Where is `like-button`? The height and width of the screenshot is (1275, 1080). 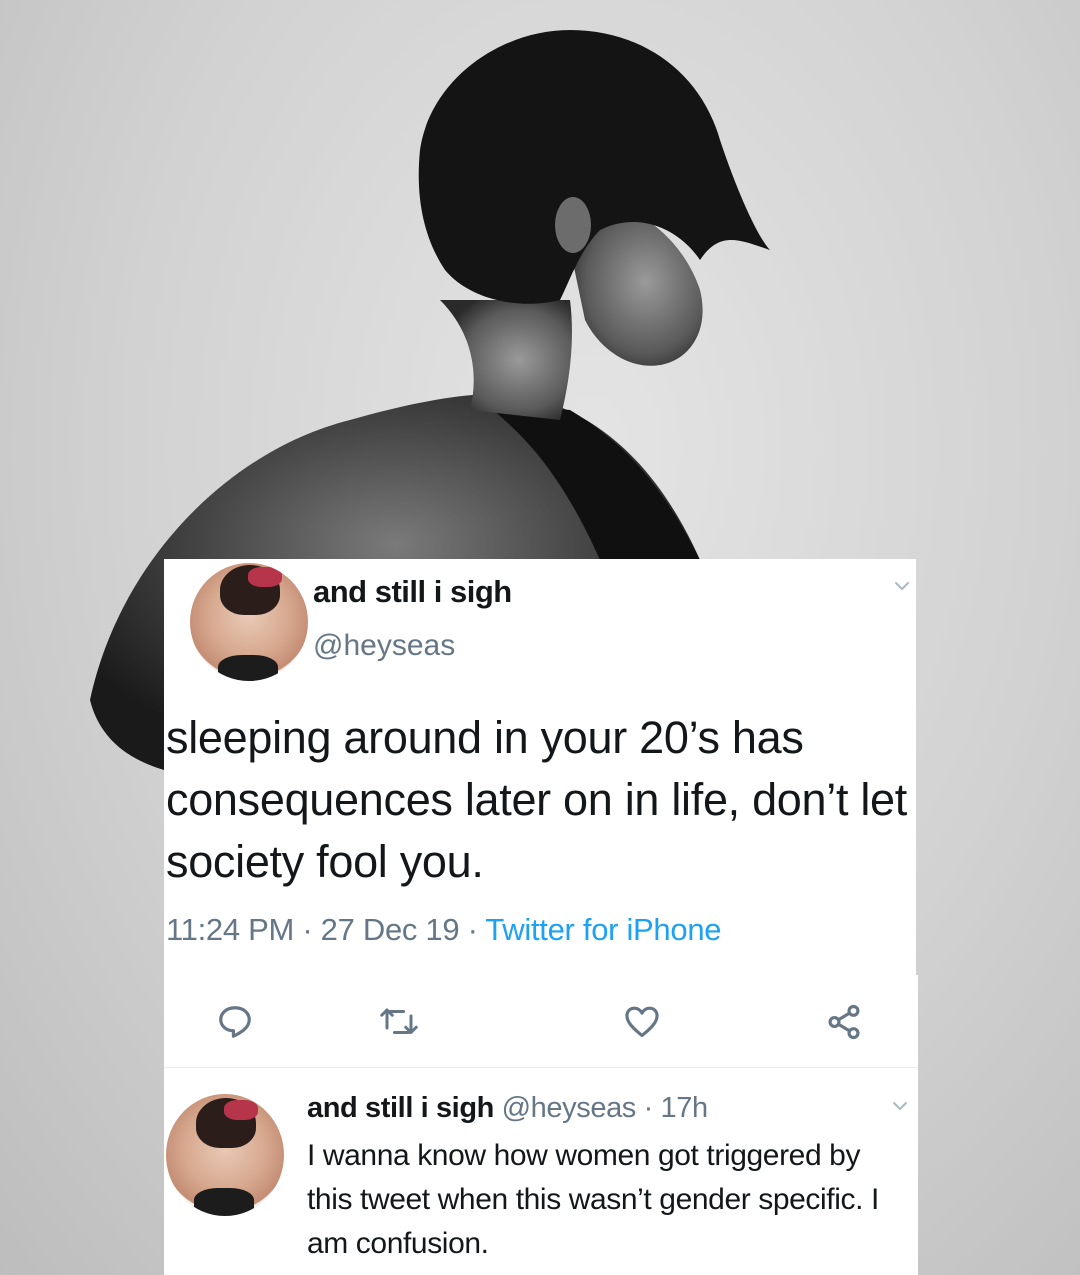
like-button is located at coordinates (642, 1022).